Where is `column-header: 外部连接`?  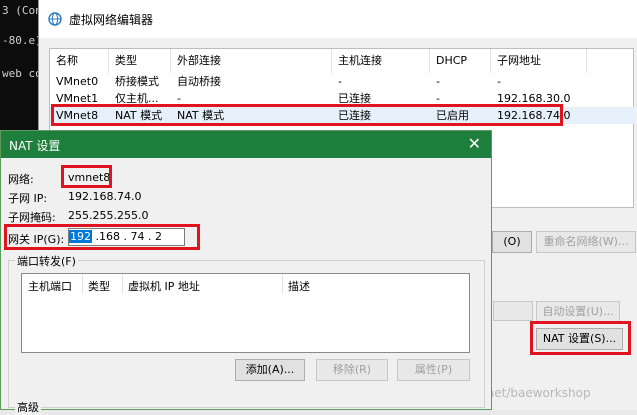 column-header: 外部连接 is located at coordinates (251, 61).